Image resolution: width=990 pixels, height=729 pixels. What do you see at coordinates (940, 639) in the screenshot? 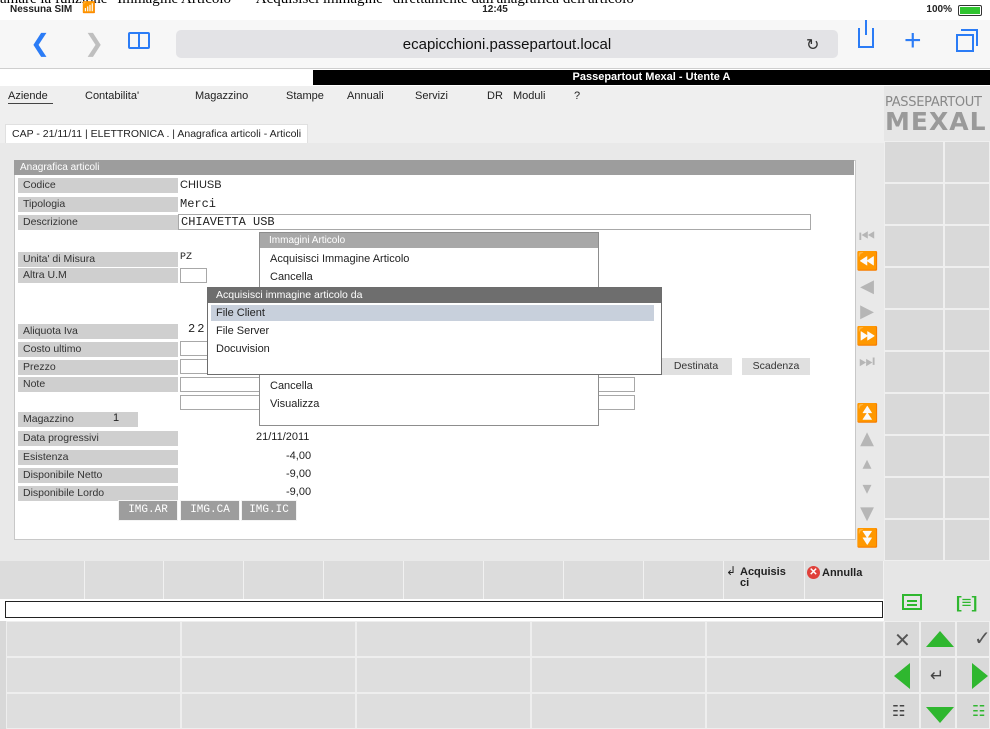
I see `arrow-up-icon` at bounding box center [940, 639].